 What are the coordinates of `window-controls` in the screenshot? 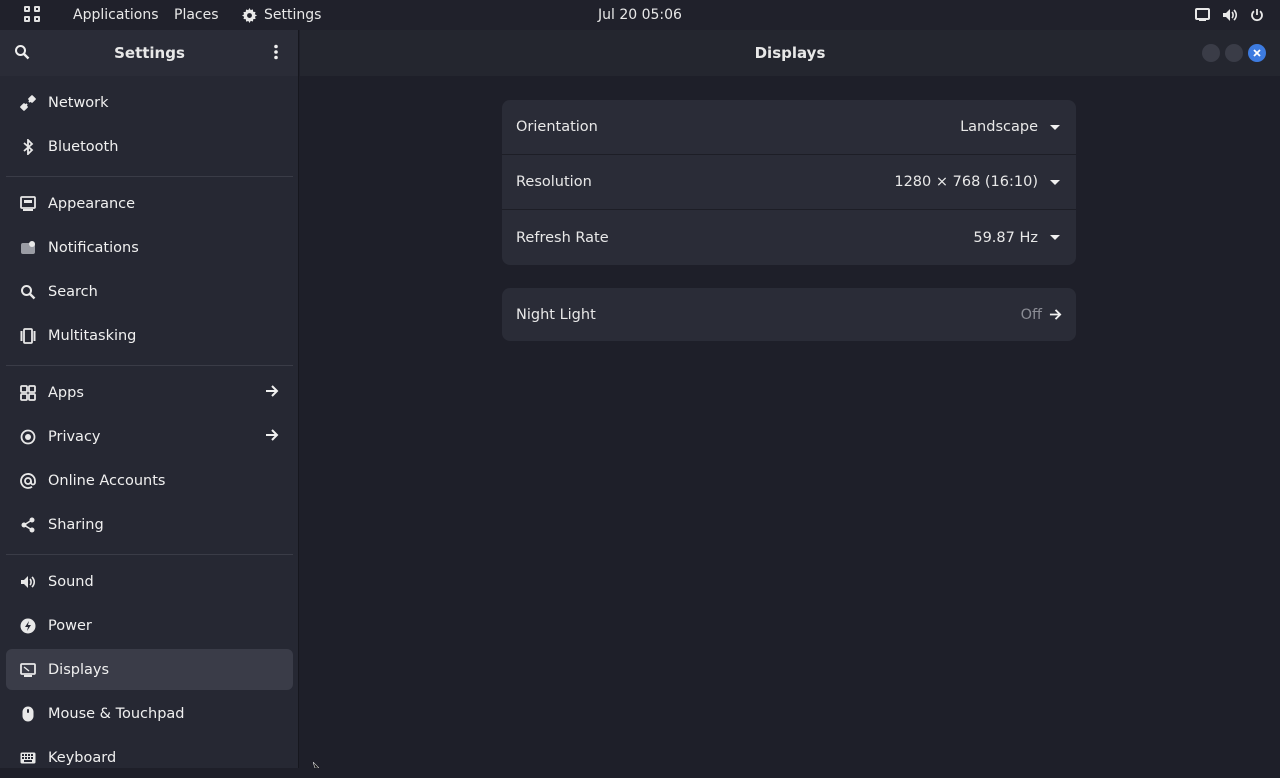 It's located at (1234, 53).